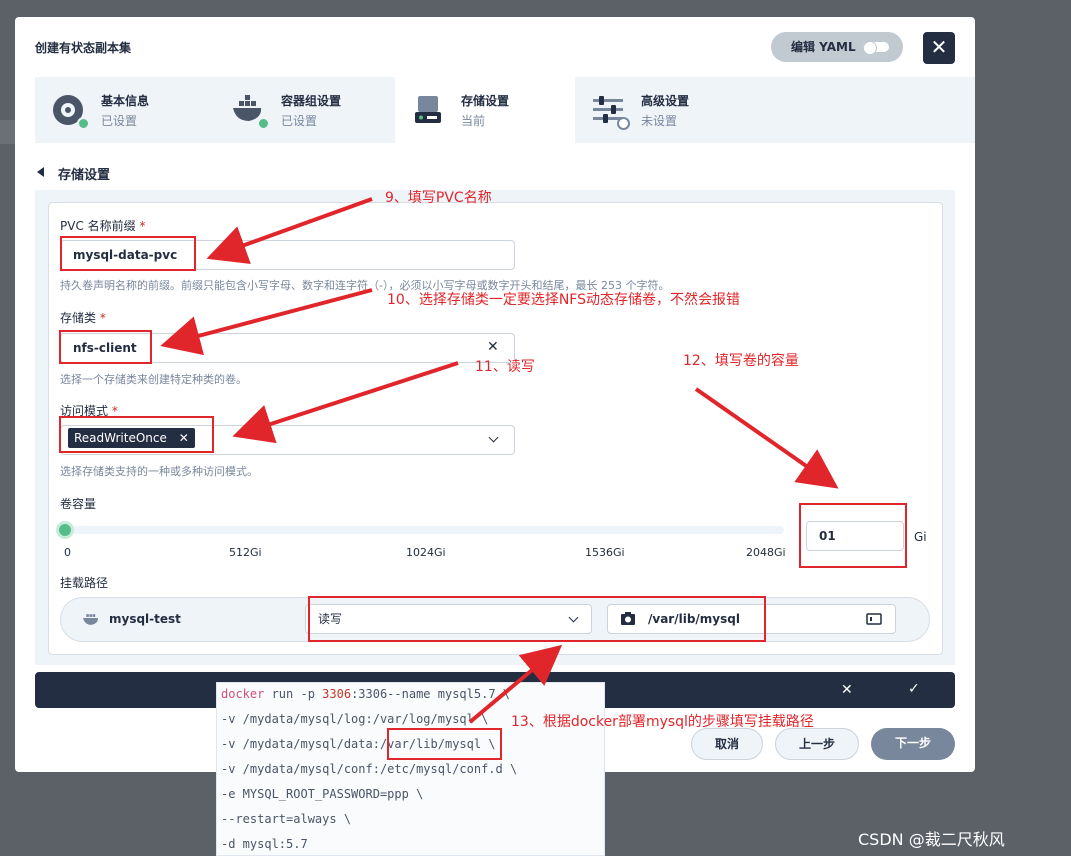  I want to click on annotation-9: 9、填写PVC名称, so click(438, 198).